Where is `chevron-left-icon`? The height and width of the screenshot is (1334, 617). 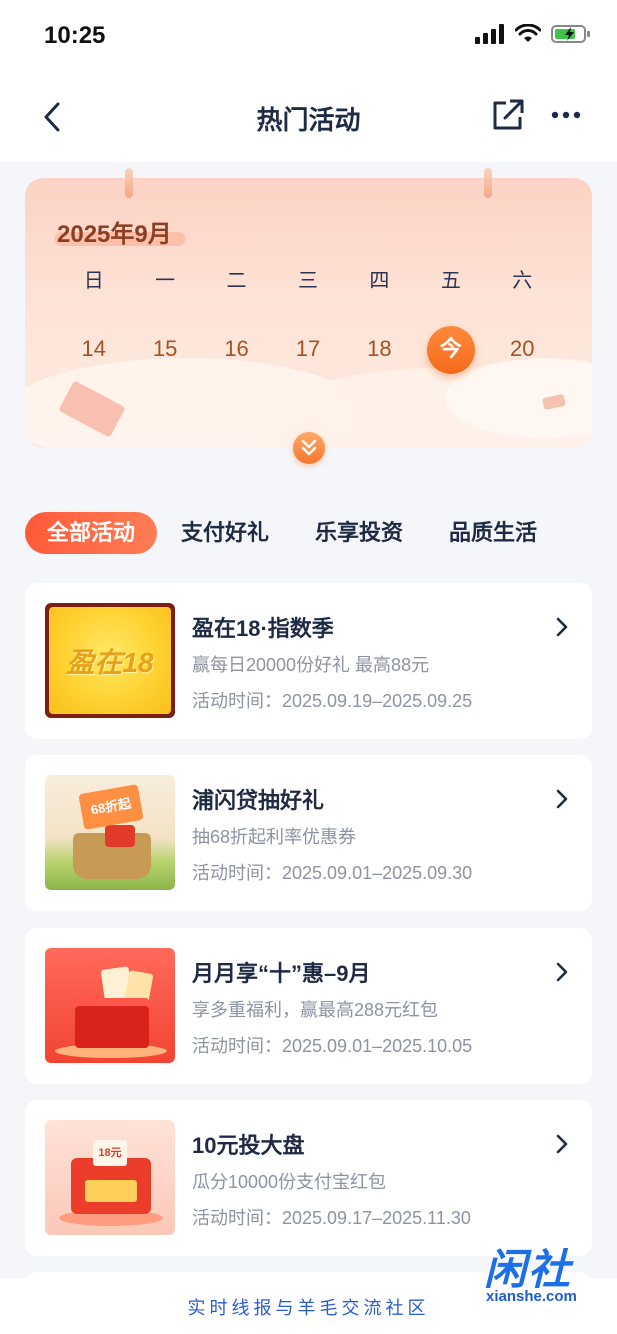 chevron-left-icon is located at coordinates (52, 117).